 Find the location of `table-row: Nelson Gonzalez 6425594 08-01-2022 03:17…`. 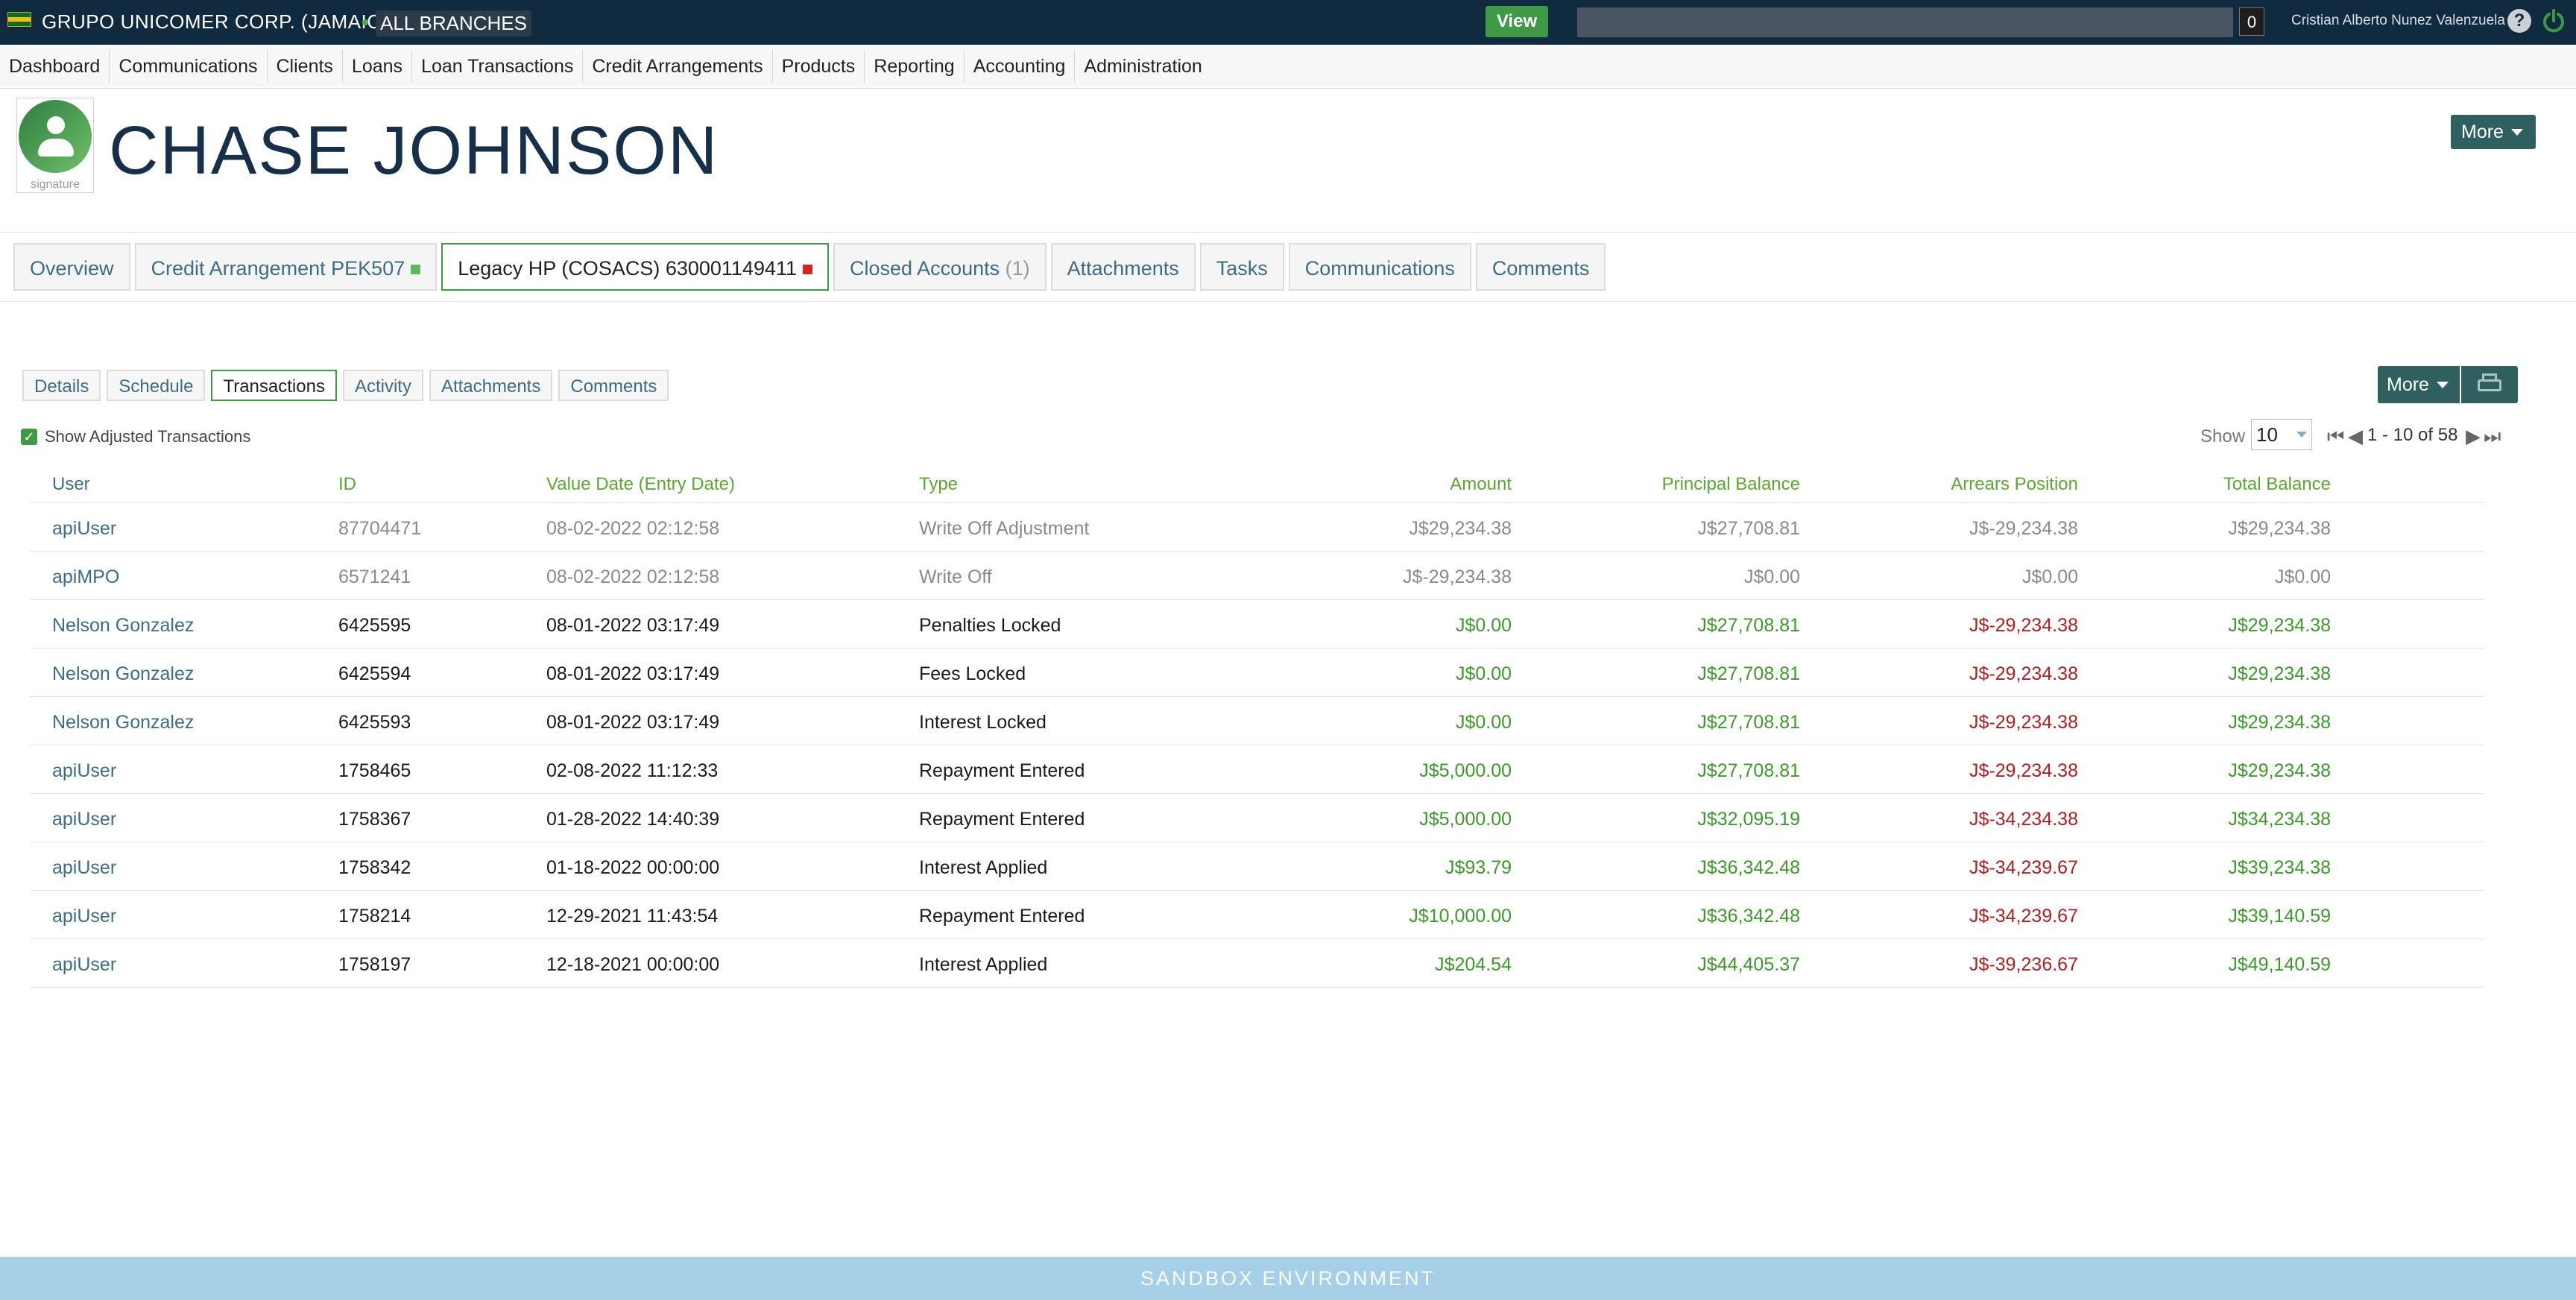

table-row: Nelson Gonzalez 6425594 08-01-2022 03:17… is located at coordinates (1257, 672).